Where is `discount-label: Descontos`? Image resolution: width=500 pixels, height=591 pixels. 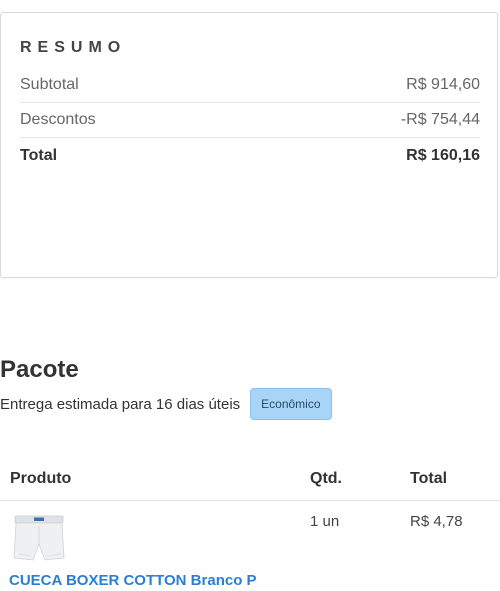 discount-label: Descontos is located at coordinates (58, 119).